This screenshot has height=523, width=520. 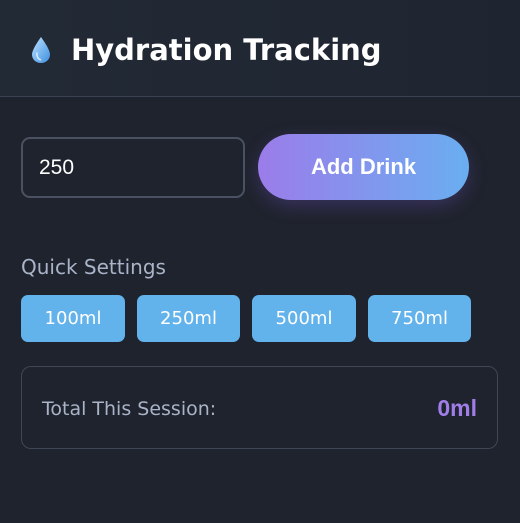 What do you see at coordinates (259, 407) in the screenshot?
I see `session-total-panel: Total This Session: 0ml` at bounding box center [259, 407].